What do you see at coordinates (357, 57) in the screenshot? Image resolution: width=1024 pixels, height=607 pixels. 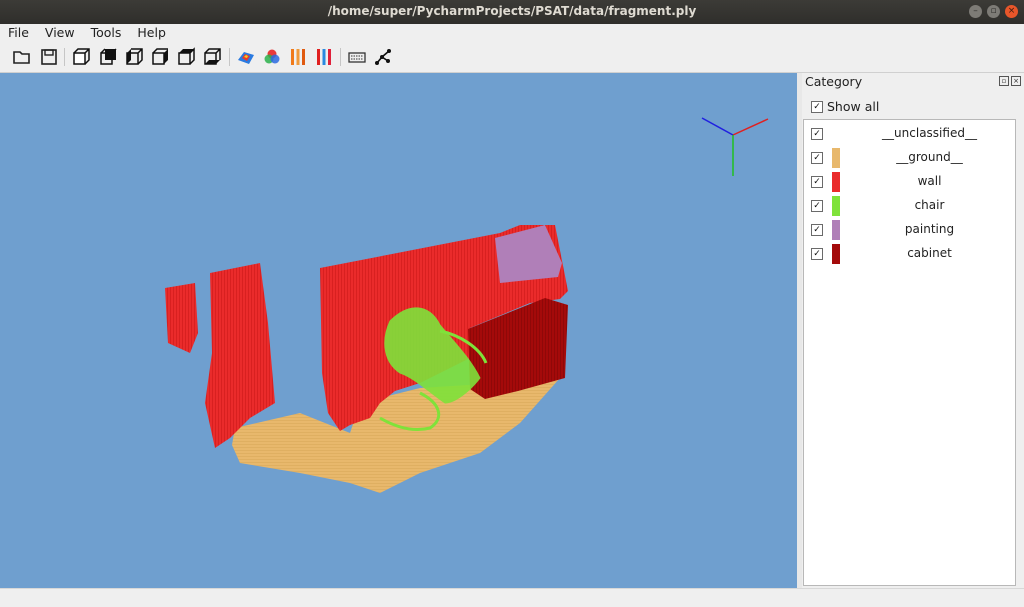 I see `keyboard-icon` at bounding box center [357, 57].